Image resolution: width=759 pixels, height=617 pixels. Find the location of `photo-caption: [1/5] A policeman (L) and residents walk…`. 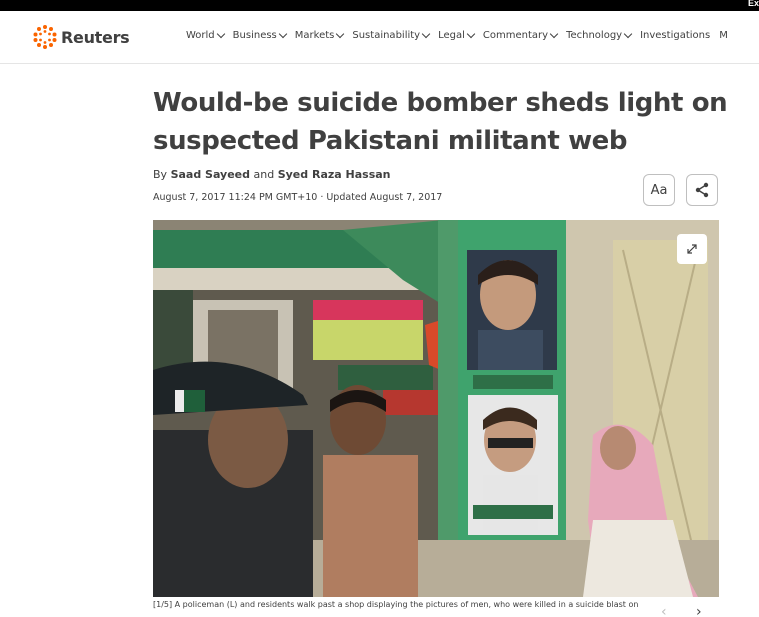

photo-caption: [1/5] A policeman (L) and residents walk… is located at coordinates (396, 604).